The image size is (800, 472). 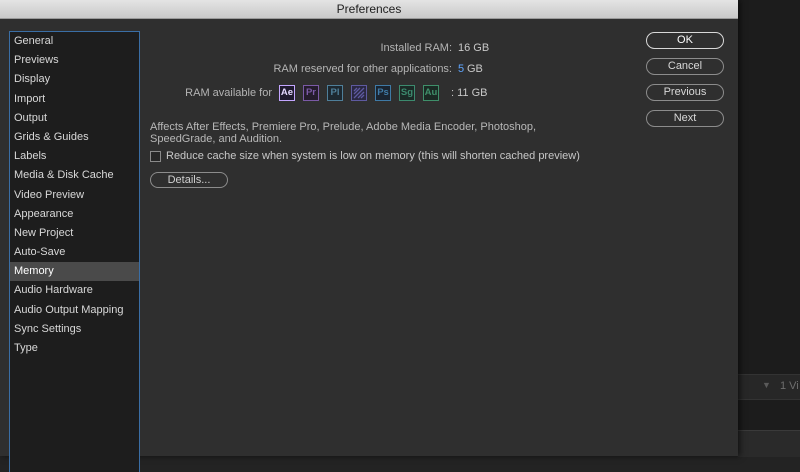 What do you see at coordinates (74, 329) in the screenshot?
I see `sidebar-item-sync-settings: Sync Settings` at bounding box center [74, 329].